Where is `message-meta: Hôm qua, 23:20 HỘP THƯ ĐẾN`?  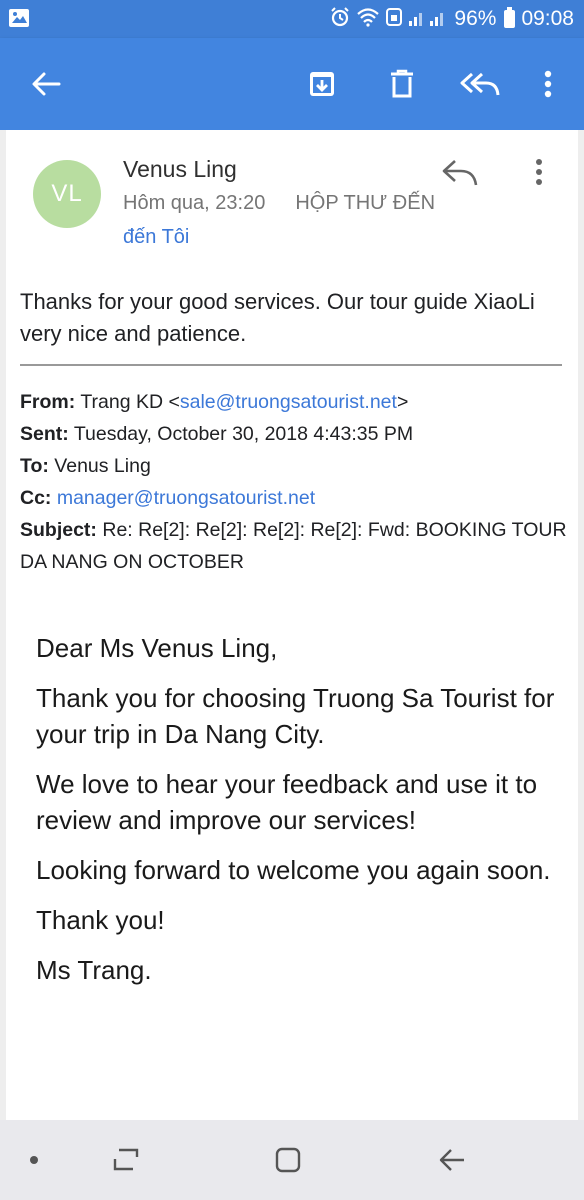
message-meta: Hôm qua, 23:20 HỘP THƯ ĐẾN is located at coordinates (279, 203).